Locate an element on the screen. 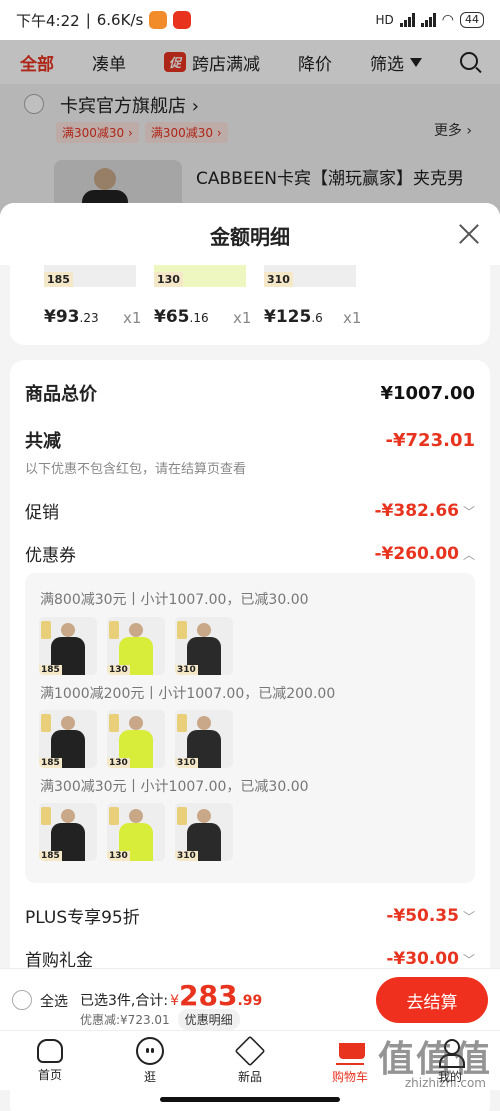  reduce-label: 共减 is located at coordinates (43, 441).